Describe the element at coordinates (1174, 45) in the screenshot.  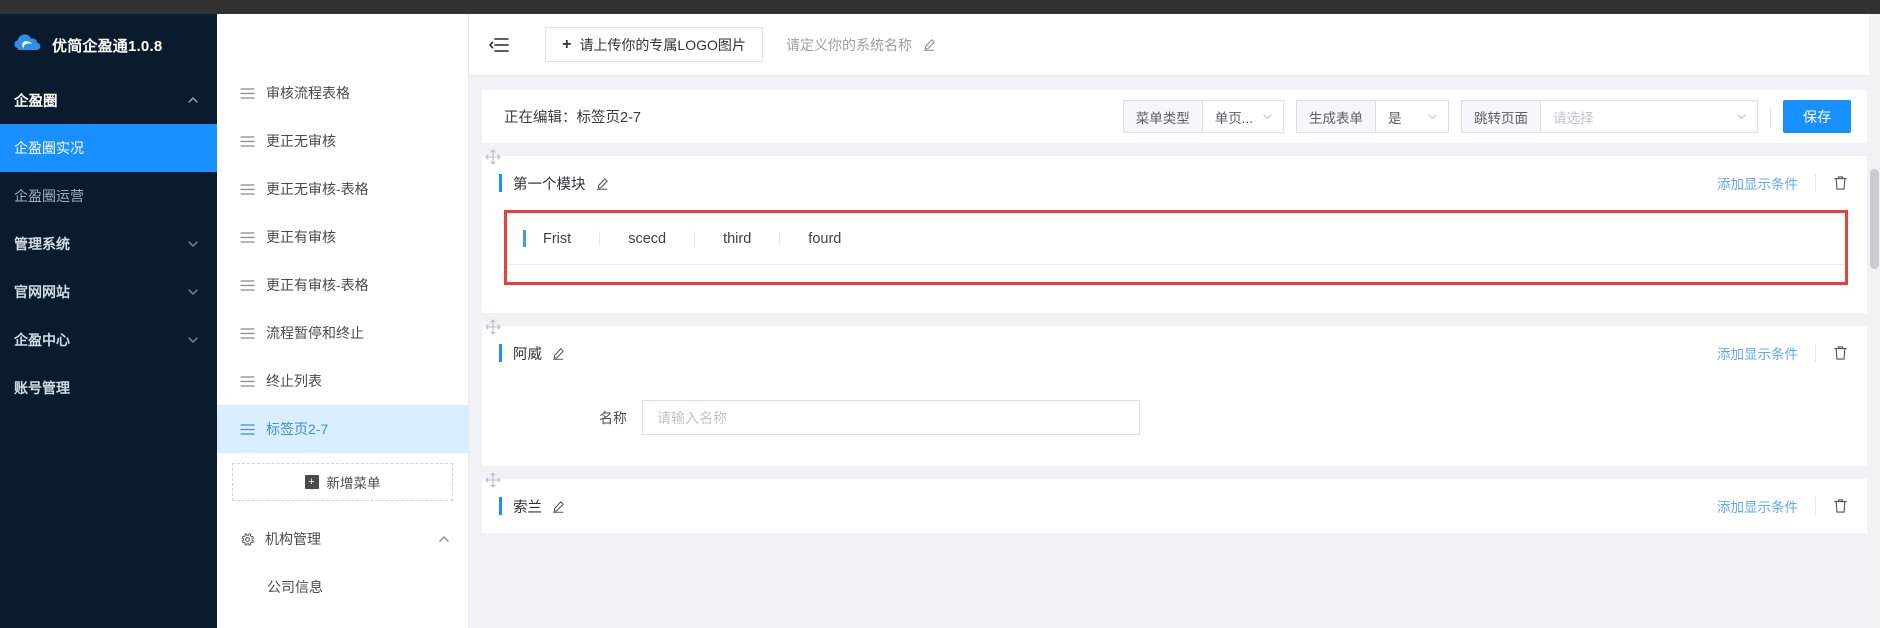
I see `top-header: + 请上传你的专属LOGO图片 请定义你的系统名称` at that location.